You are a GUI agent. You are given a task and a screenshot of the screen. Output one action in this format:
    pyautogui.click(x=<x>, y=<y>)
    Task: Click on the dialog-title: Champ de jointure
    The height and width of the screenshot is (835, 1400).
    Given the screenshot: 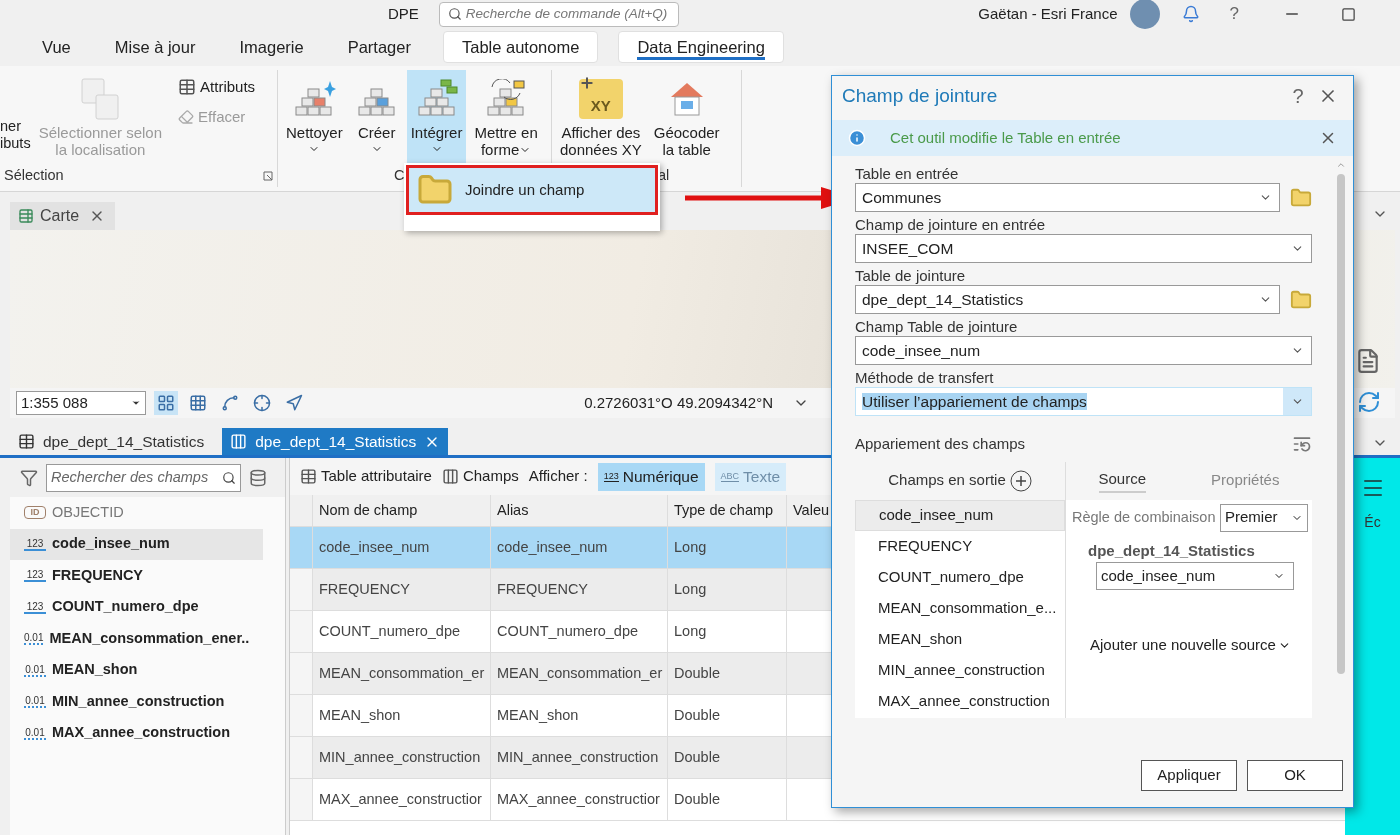 What is the action you would take?
    pyautogui.click(x=920, y=95)
    